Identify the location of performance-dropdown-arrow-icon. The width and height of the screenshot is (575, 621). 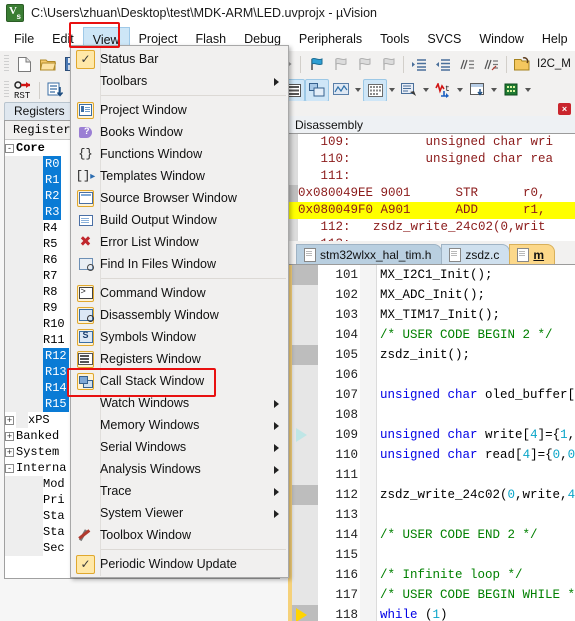
(494, 90).